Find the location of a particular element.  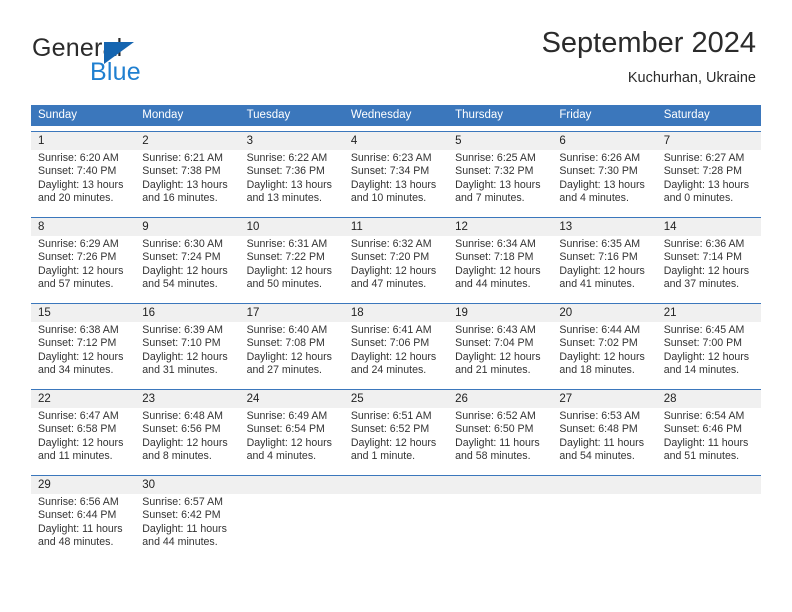

sunrise-text: Sunrise: 6:29 AM is located at coordinates (78, 244).